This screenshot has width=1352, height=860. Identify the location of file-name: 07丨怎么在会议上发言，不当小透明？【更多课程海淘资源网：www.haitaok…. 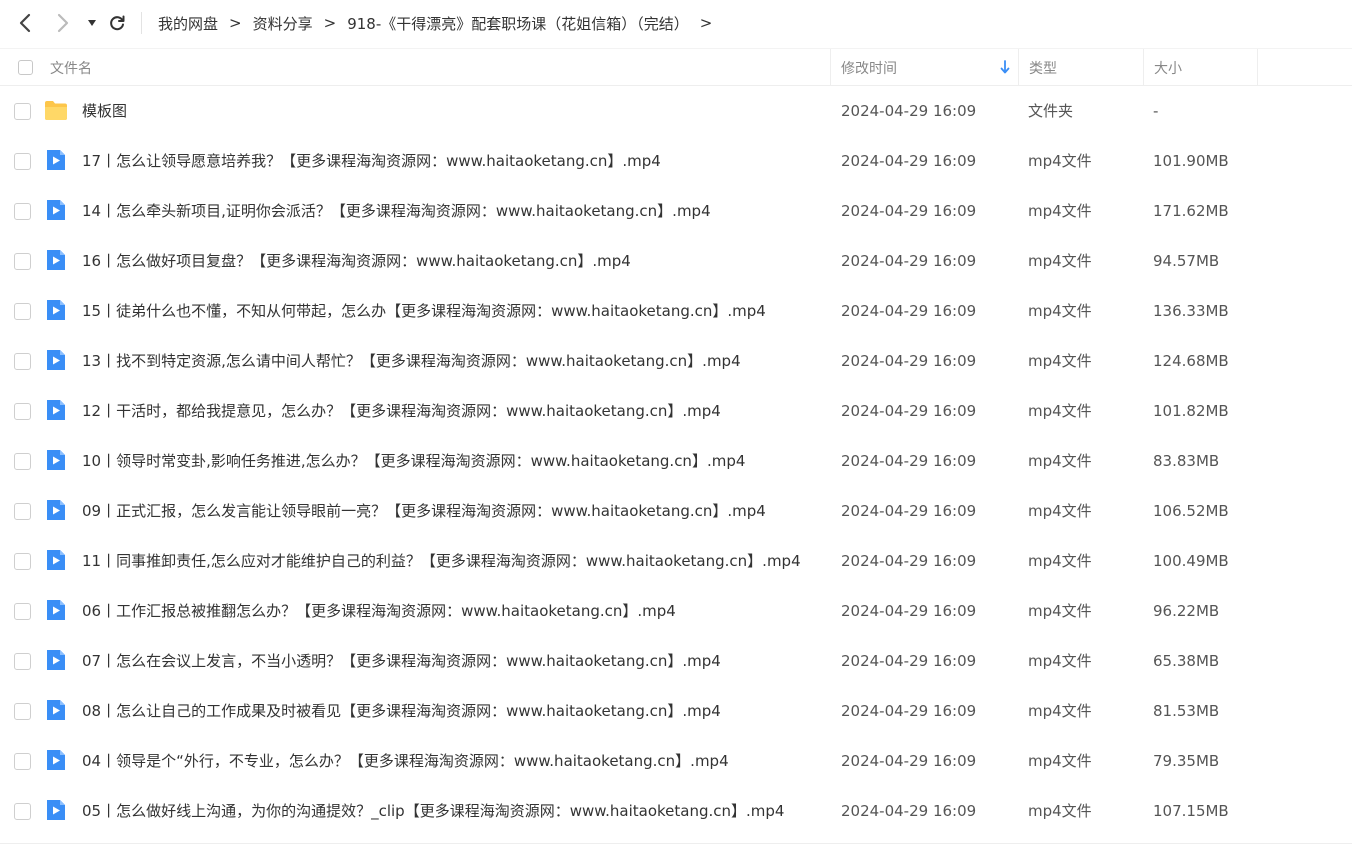
(401, 661).